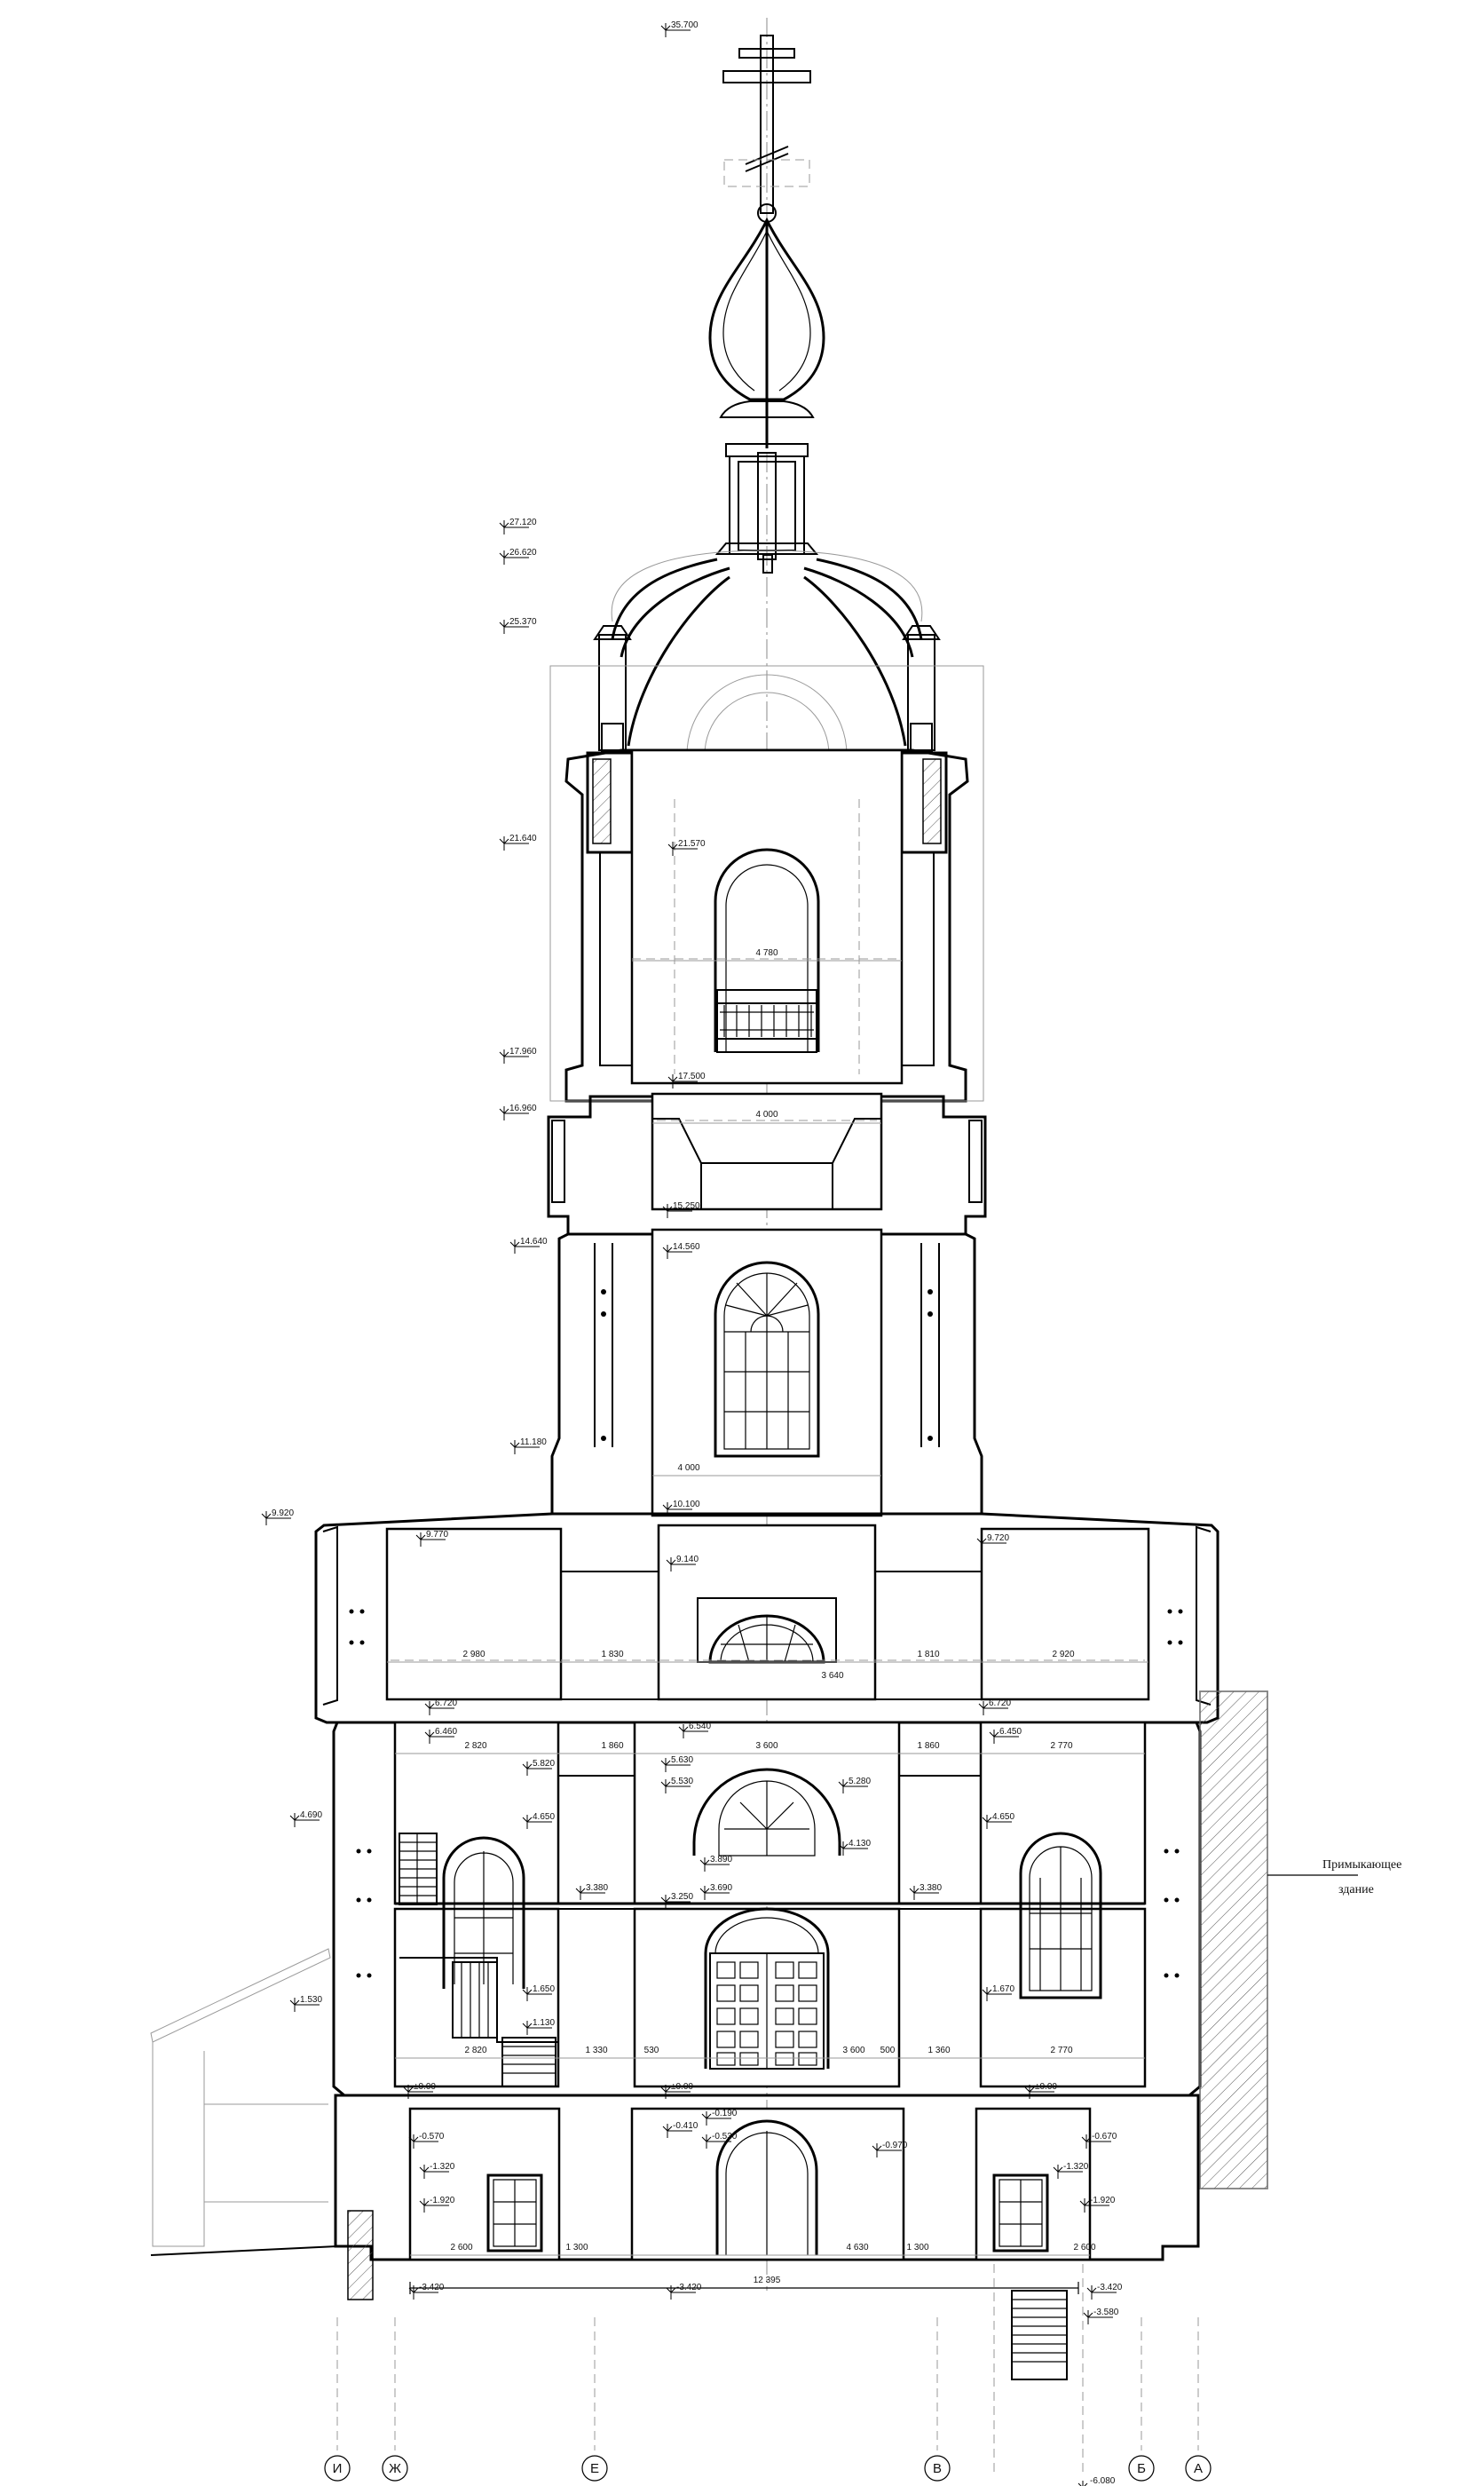  What do you see at coordinates (687, 1206) in the screenshot?
I see `level-mark: 15.250` at bounding box center [687, 1206].